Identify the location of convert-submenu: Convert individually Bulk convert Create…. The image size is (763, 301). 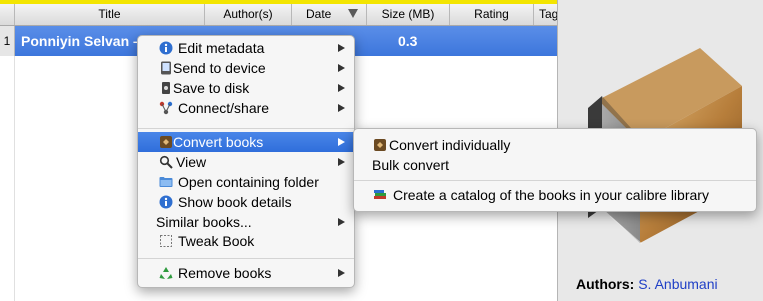
(555, 170).